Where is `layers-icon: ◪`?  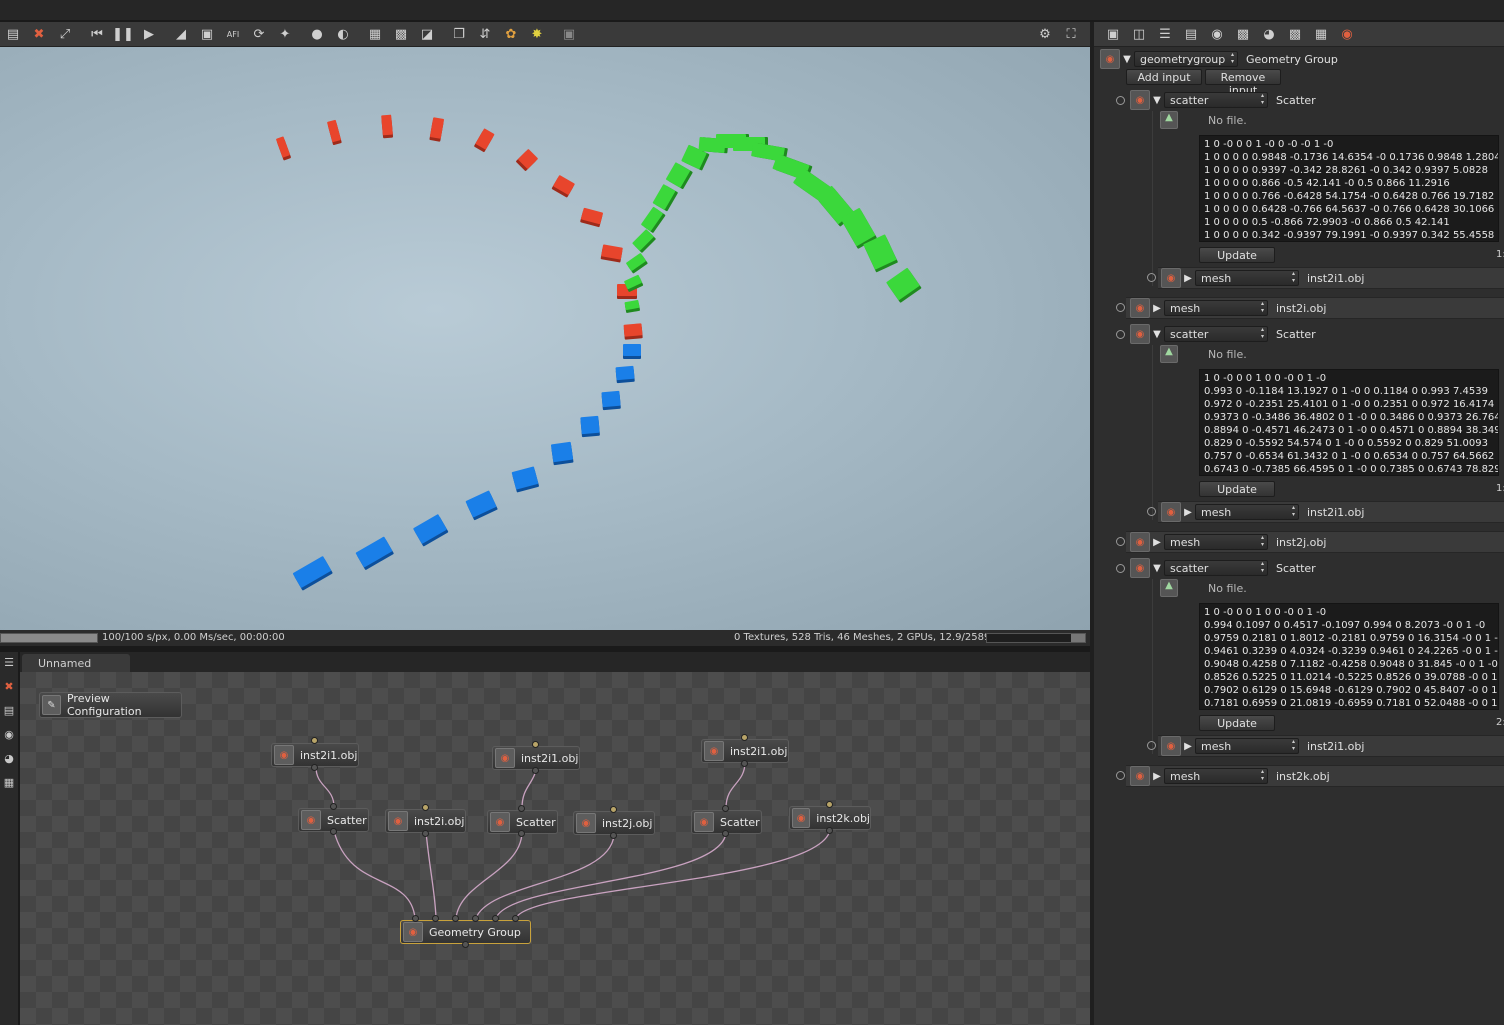
layers-icon: ◪ is located at coordinates (427, 34).